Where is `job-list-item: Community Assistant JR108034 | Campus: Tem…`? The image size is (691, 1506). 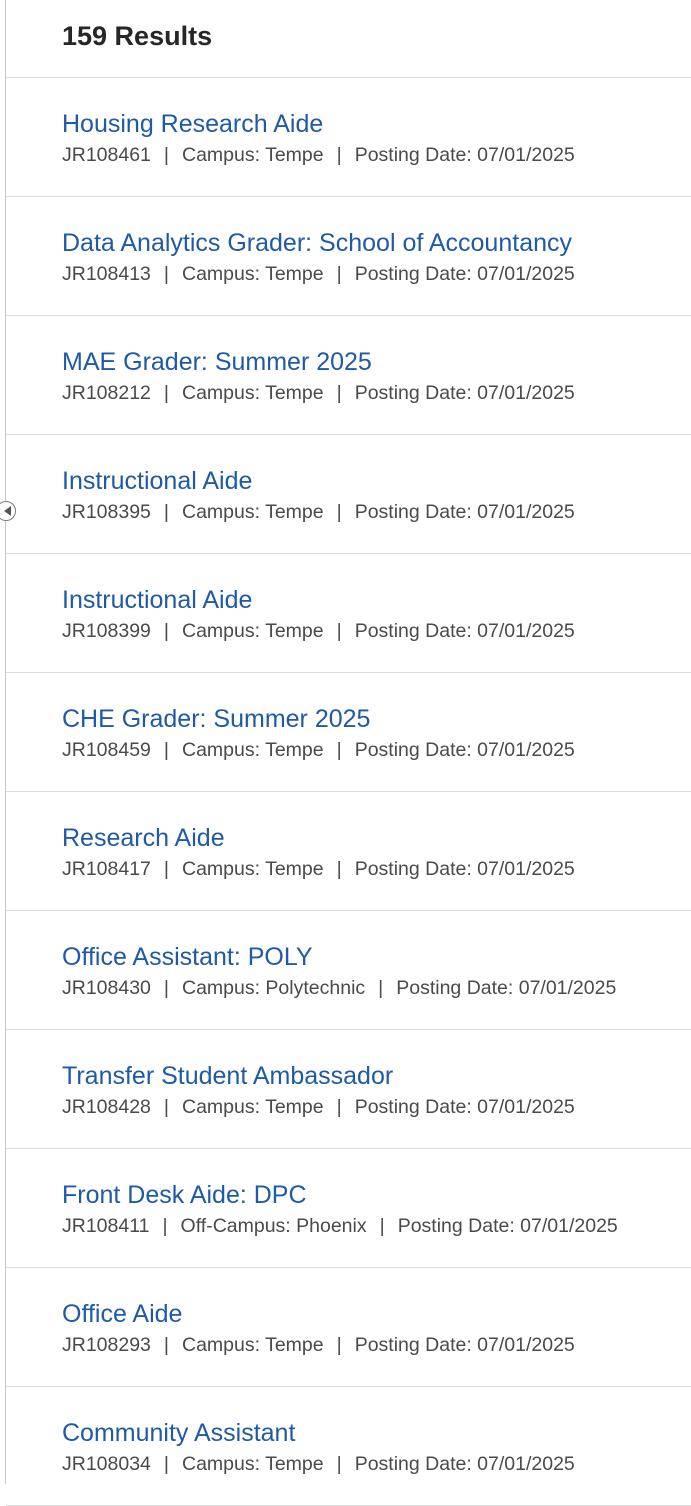
job-list-item: Community Assistant JR108034 | Campus: Tem… is located at coordinates (348, 1446).